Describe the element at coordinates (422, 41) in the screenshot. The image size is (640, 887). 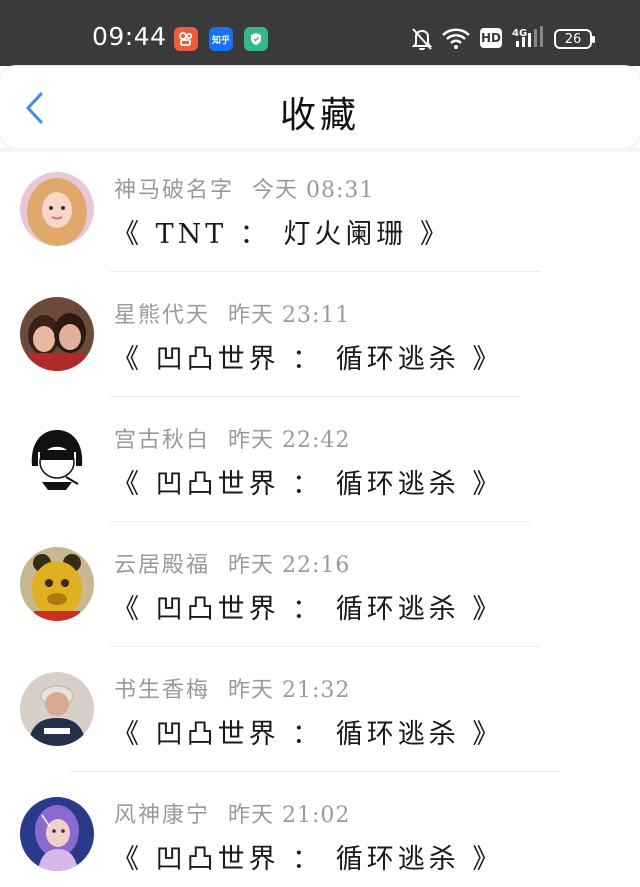
I see `bell-off-icon` at that location.